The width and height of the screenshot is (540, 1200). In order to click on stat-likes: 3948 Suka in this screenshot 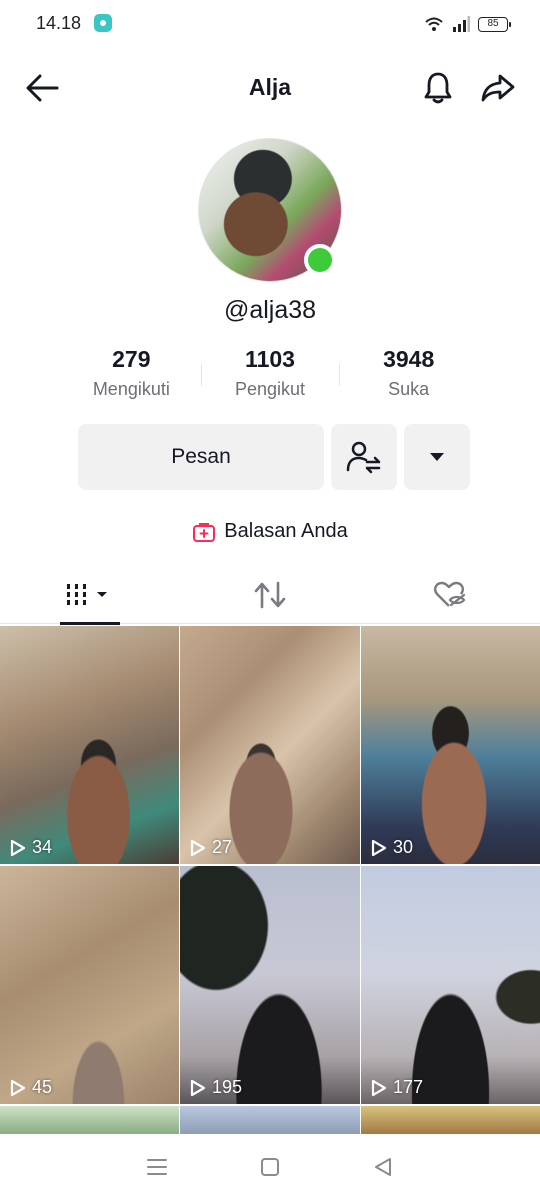, I will do `click(408, 376)`.